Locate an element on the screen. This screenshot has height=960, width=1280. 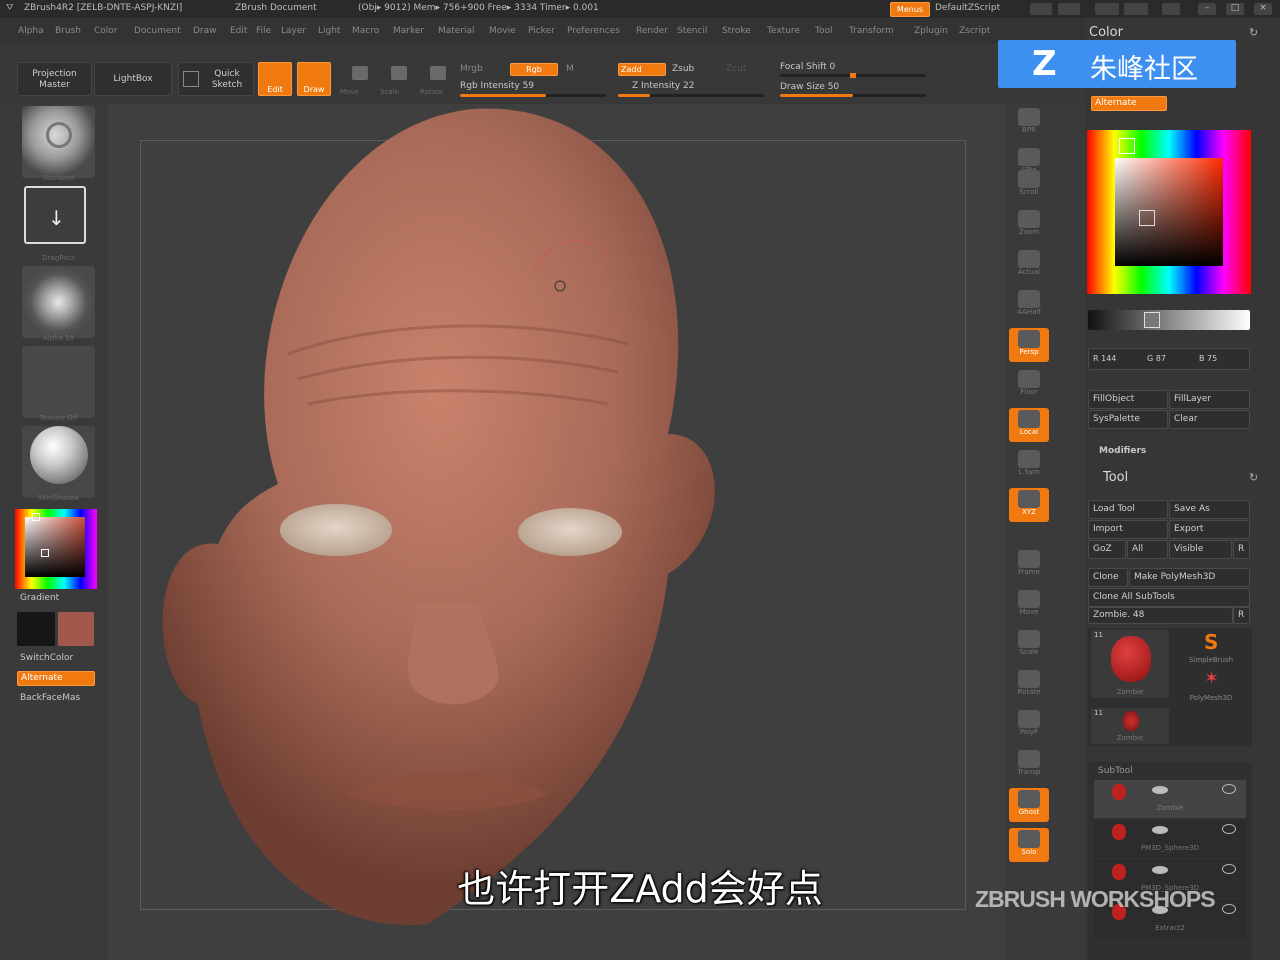
rgb-intensity-slider is located at coordinates (533, 95).